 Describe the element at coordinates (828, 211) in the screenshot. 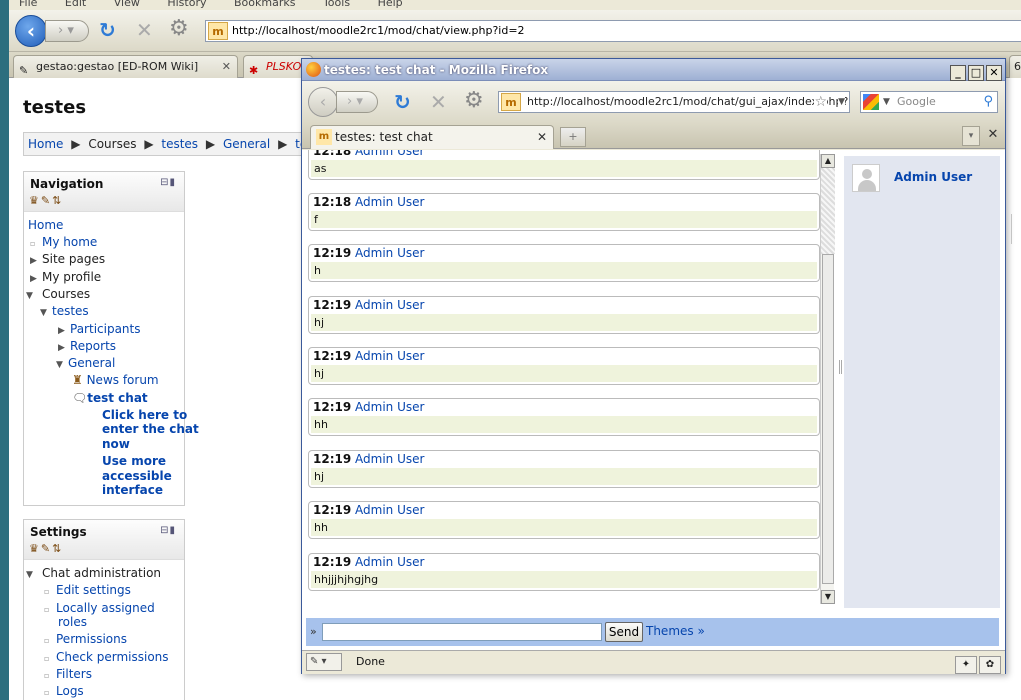

I see `scroll-track` at that location.